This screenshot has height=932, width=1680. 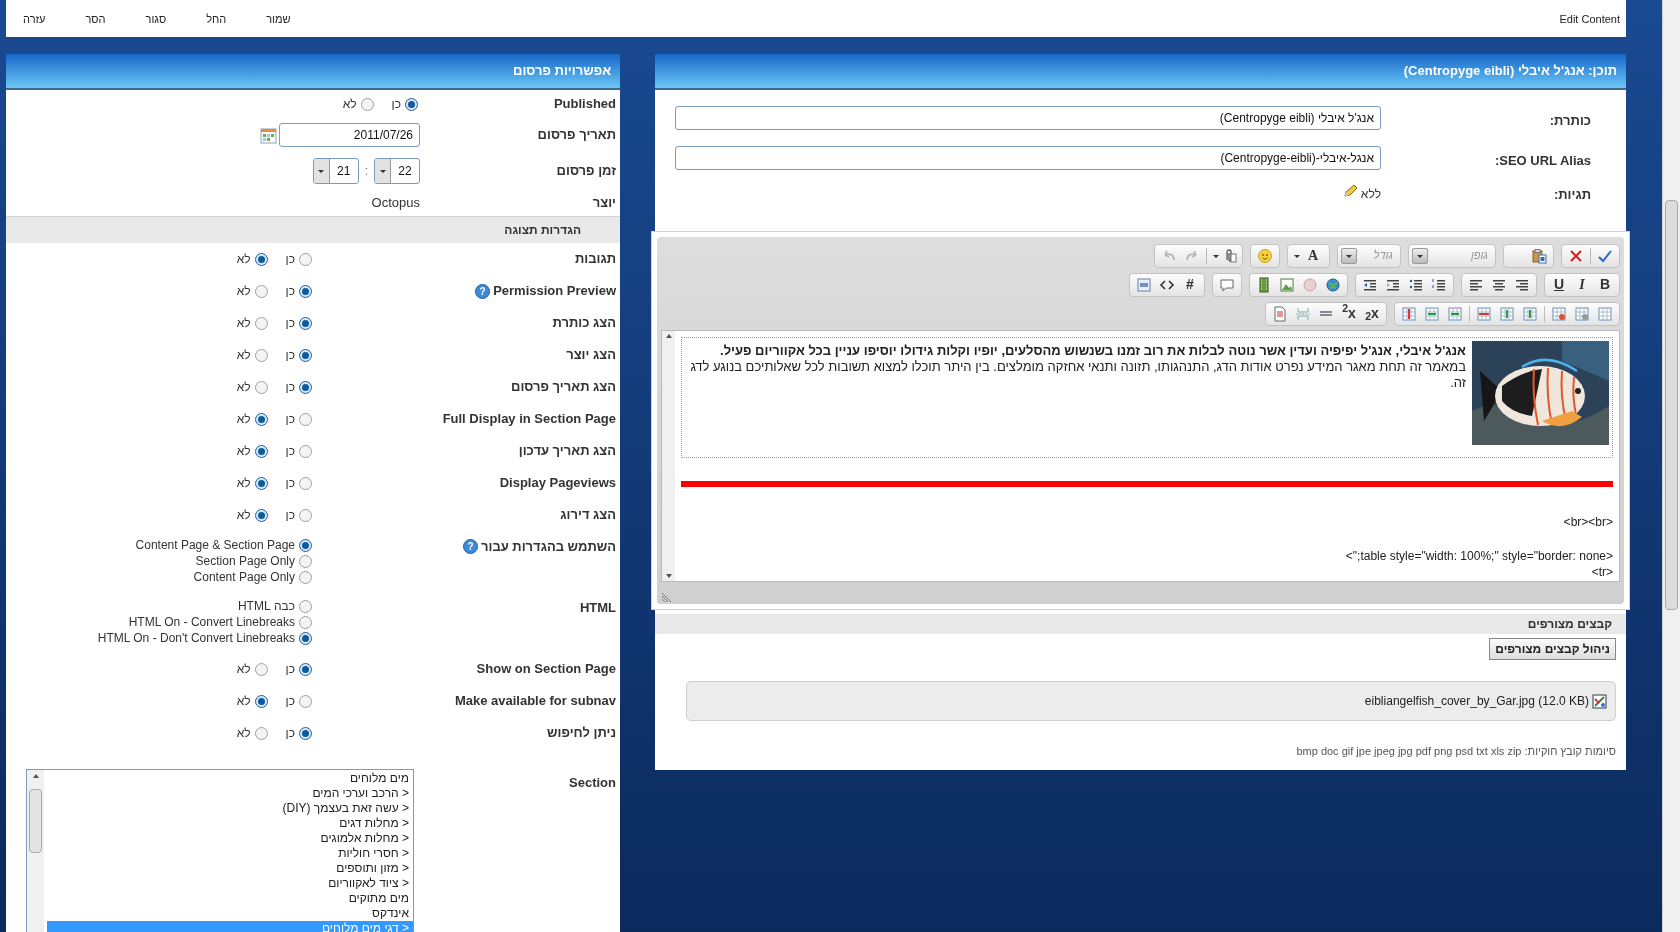 I want to click on manage-files-button: ניהול קבצים מצורפים, so click(x=1552, y=649).